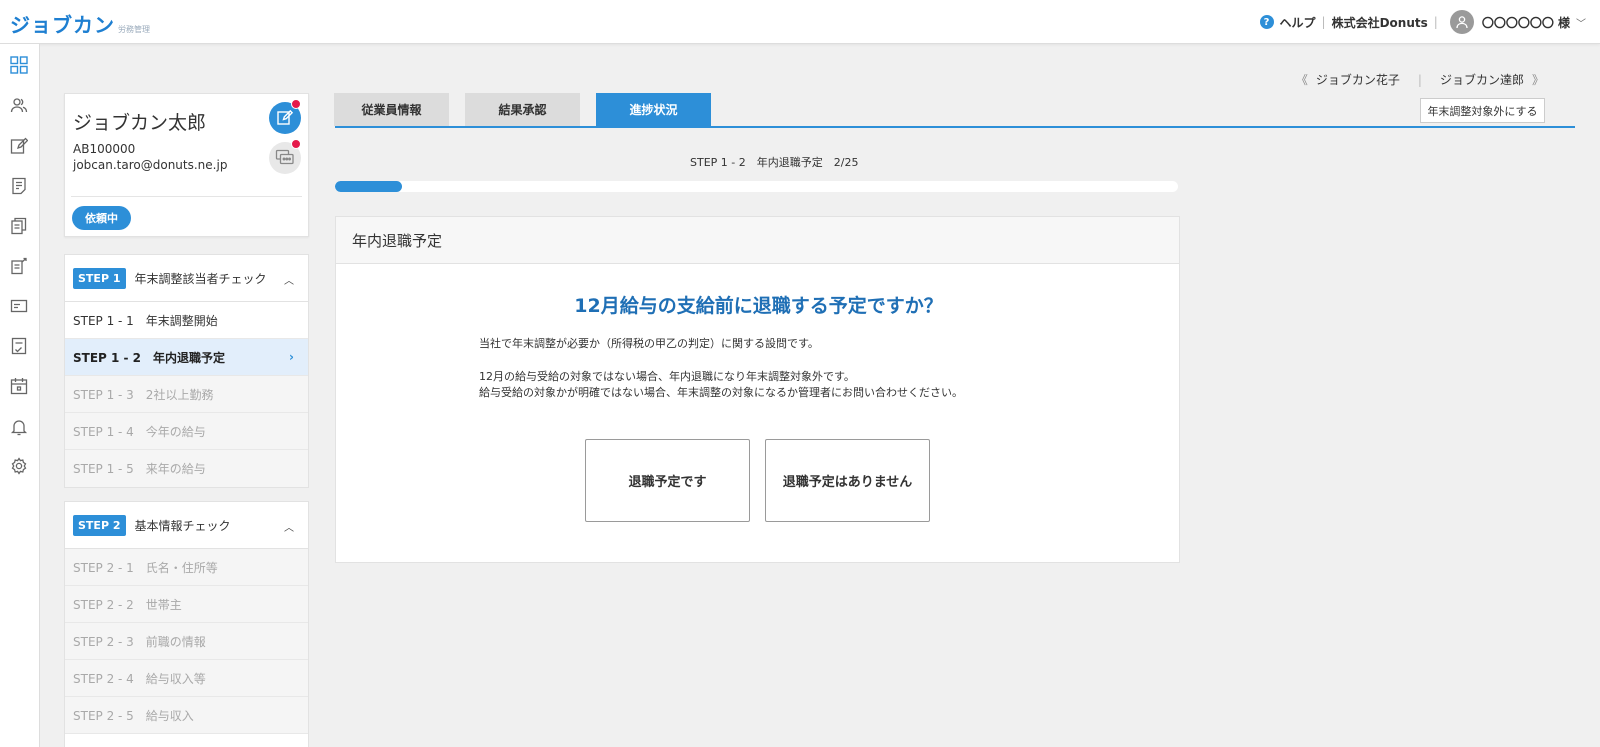  Describe the element at coordinates (847, 480) in the screenshot. I see `choice-no-button: 退職予定はありません` at that location.